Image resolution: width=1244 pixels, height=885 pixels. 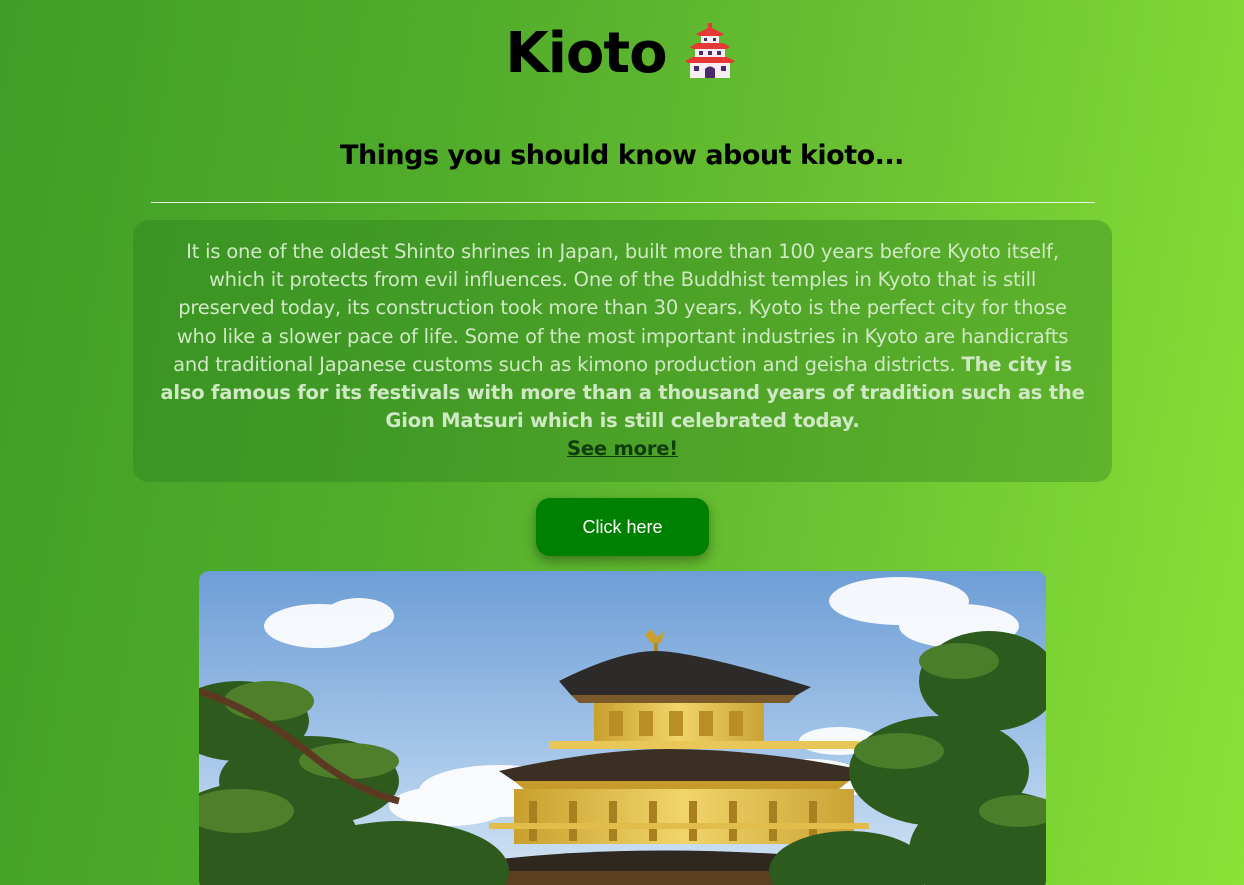 What do you see at coordinates (623, 202) in the screenshot?
I see `divider` at bounding box center [623, 202].